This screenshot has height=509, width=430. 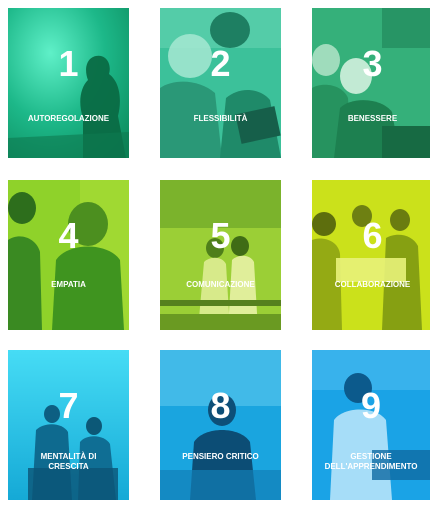 I want to click on card-number: 1, so click(x=68, y=63).